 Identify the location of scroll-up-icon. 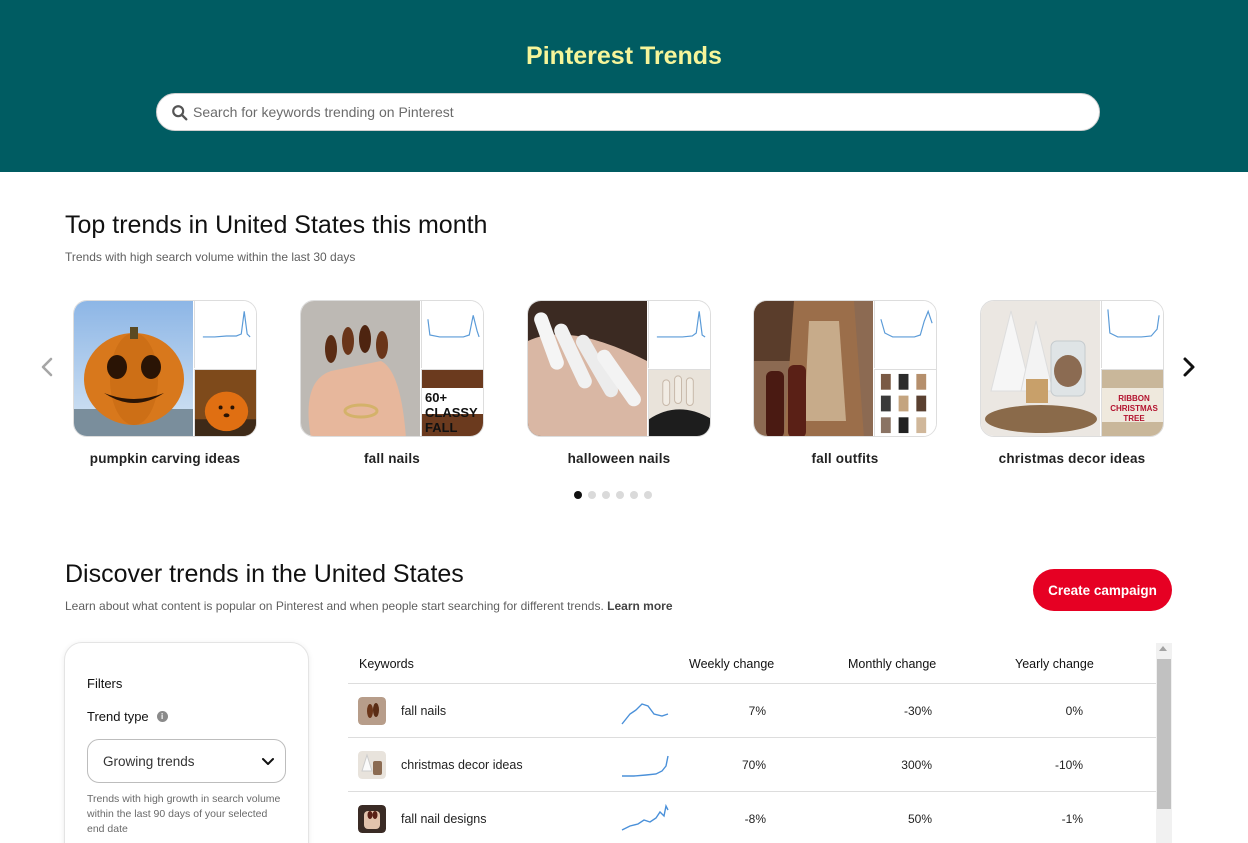
(1163, 648).